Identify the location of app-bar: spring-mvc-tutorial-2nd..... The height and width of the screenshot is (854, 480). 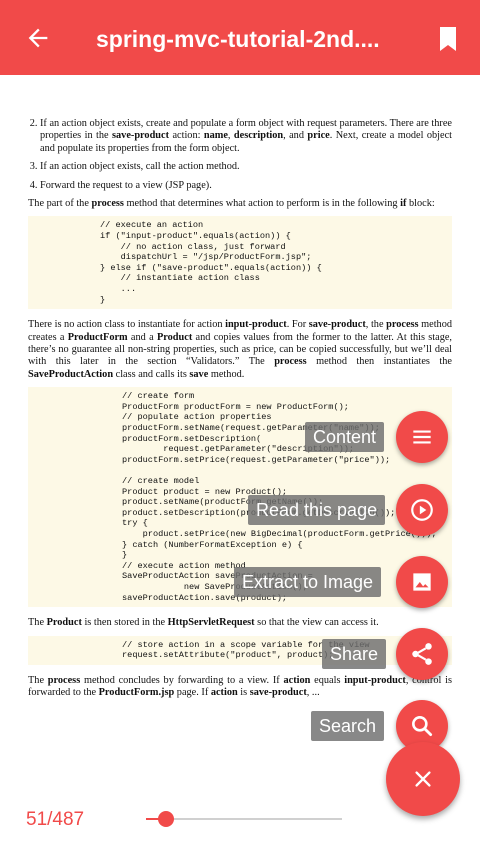
(240, 37).